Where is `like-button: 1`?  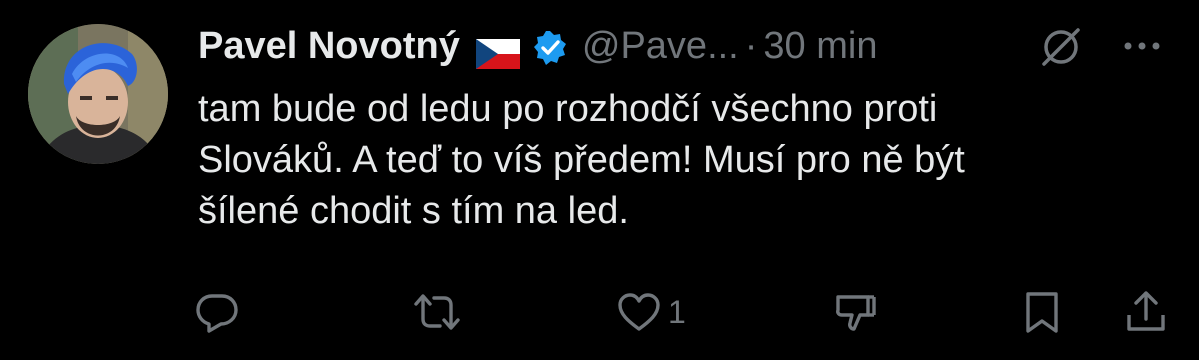 like-button: 1 is located at coordinates (651, 312).